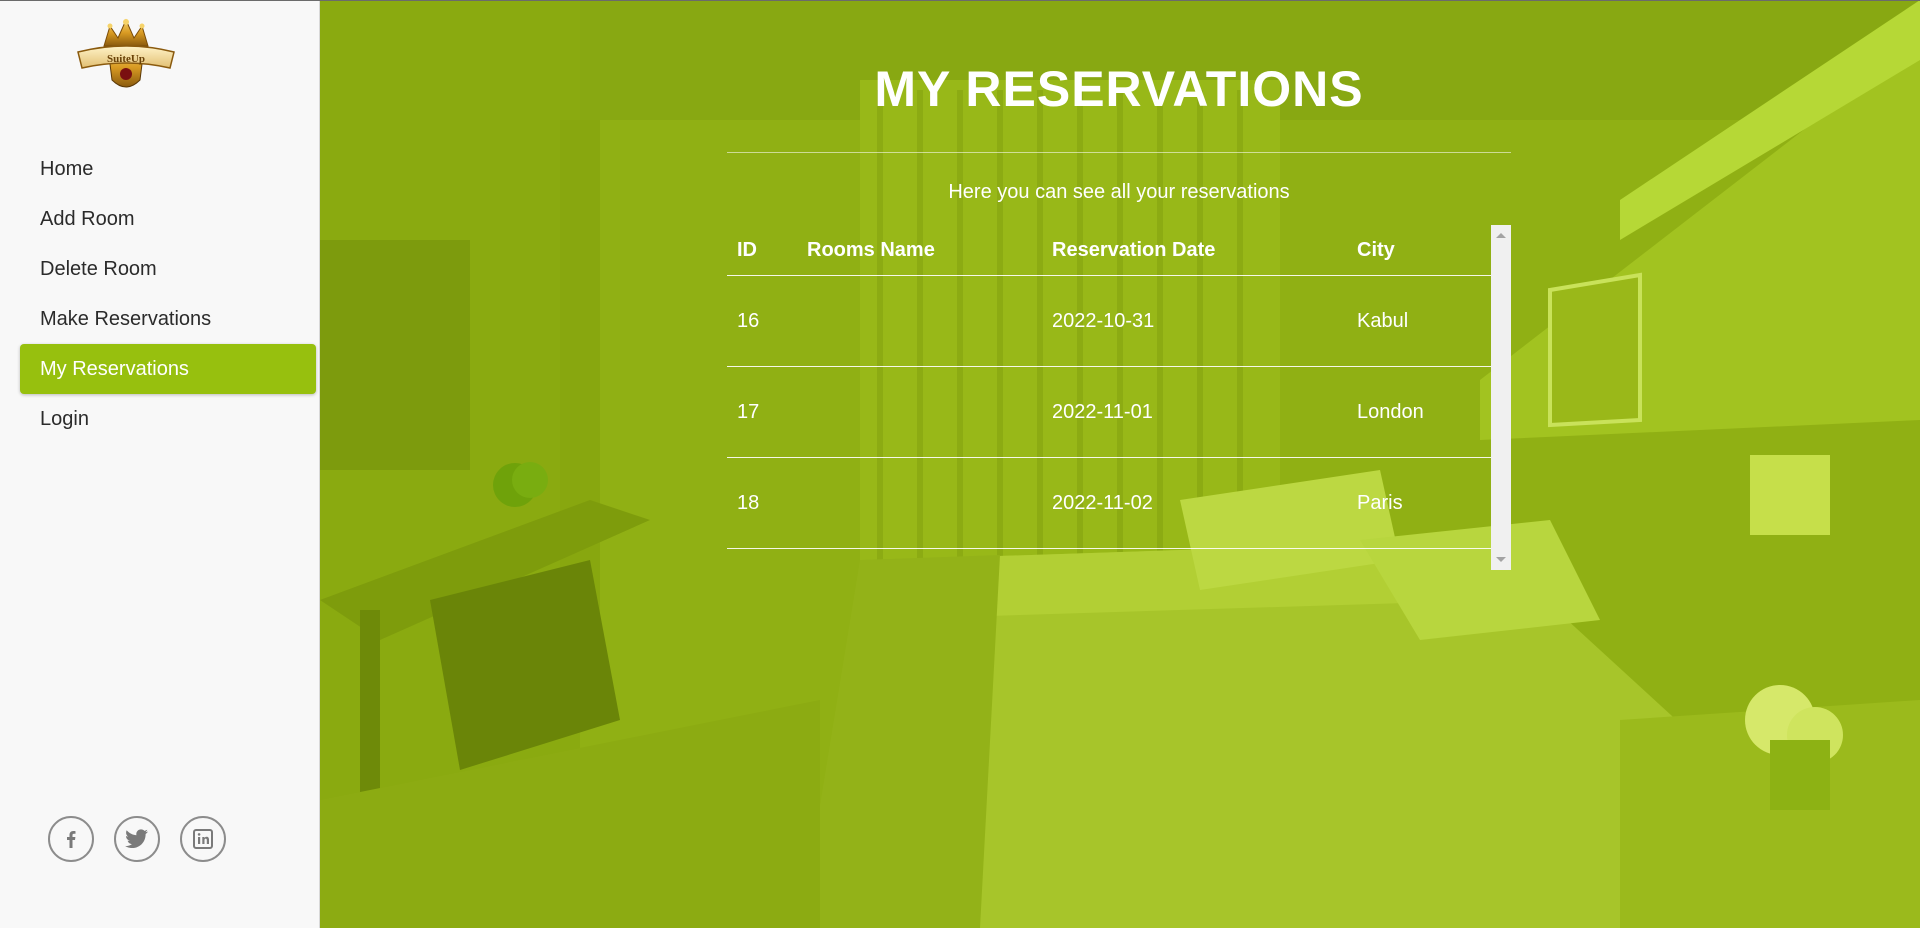  I want to click on cell-reservation-date: 2022-11-02, so click(1194, 503).